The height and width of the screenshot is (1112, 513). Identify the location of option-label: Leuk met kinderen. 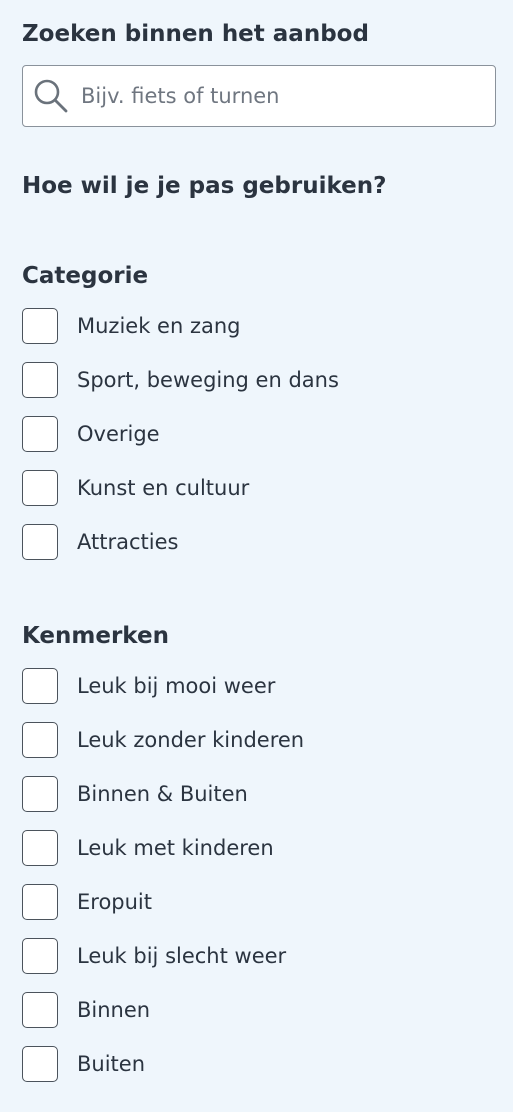
(175, 848).